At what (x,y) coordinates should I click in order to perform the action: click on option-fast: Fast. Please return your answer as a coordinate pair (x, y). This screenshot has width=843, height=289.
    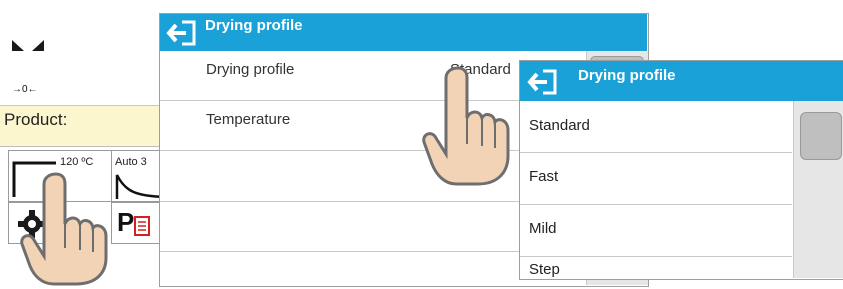
    Looking at the image, I should click on (656, 179).